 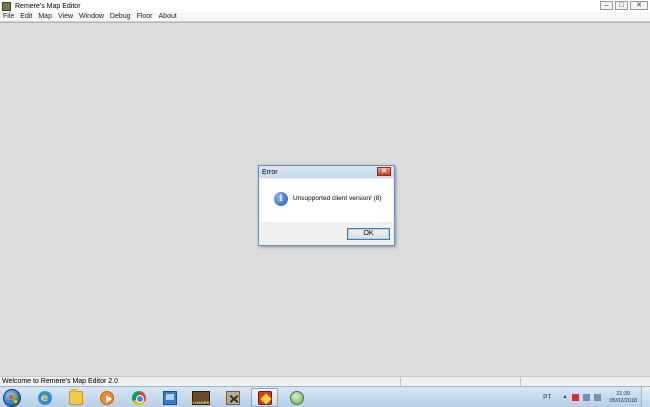 I want to click on info-icon: i, so click(x=281, y=199).